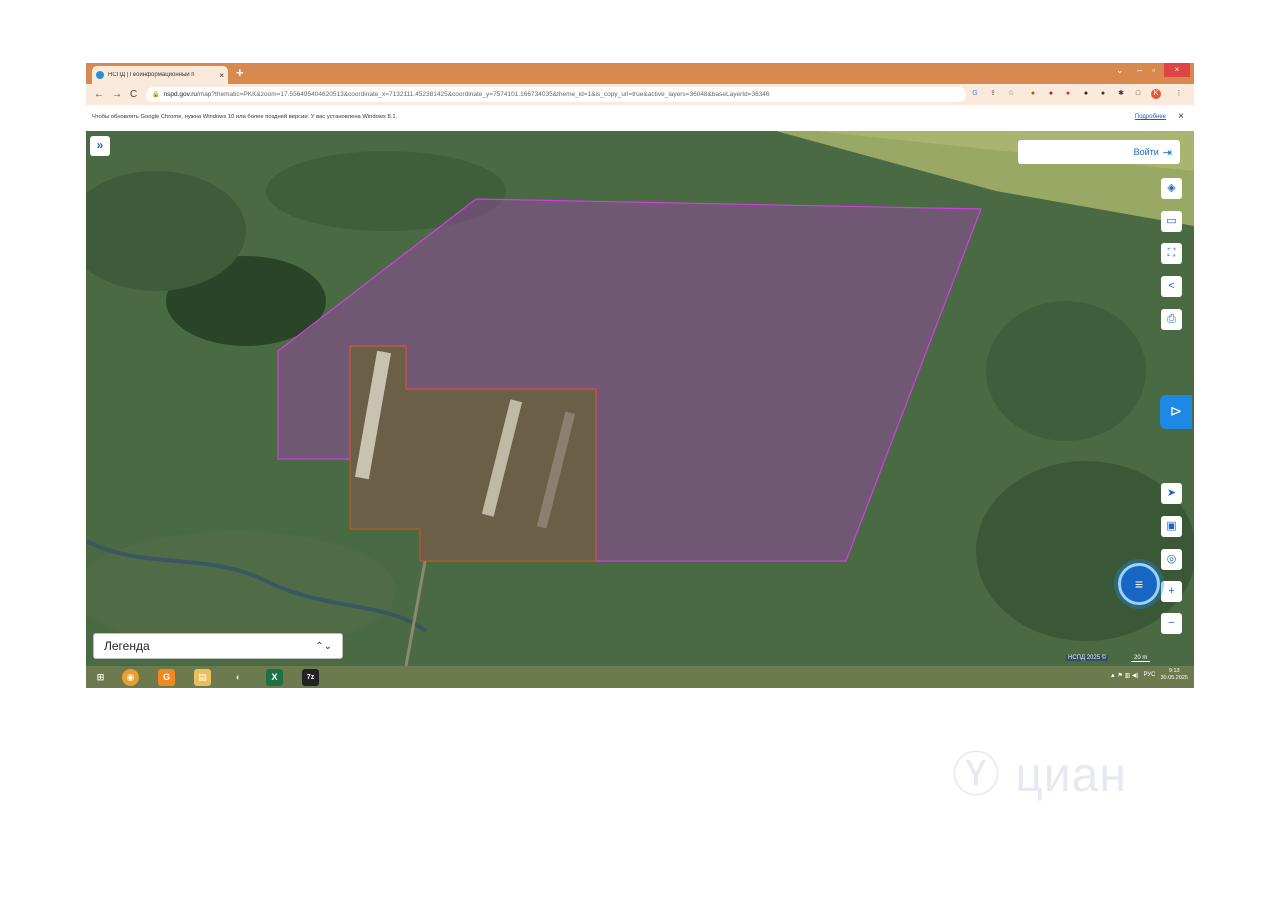  Describe the element at coordinates (1174, 671) in the screenshot. I see `clock-time: 9:13` at that location.